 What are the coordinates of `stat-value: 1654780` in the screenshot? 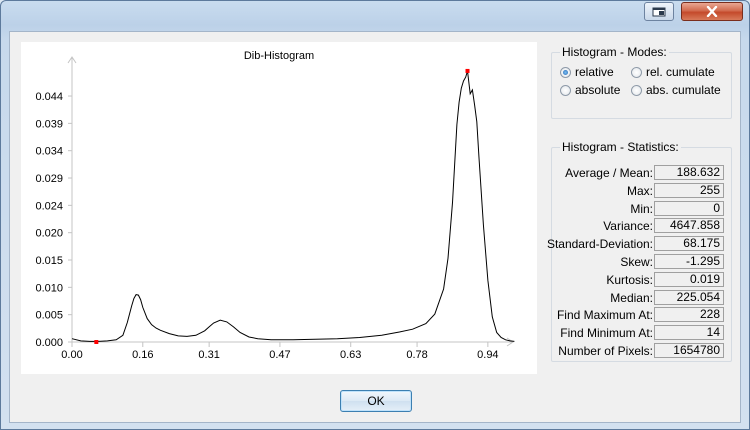 It's located at (689, 350).